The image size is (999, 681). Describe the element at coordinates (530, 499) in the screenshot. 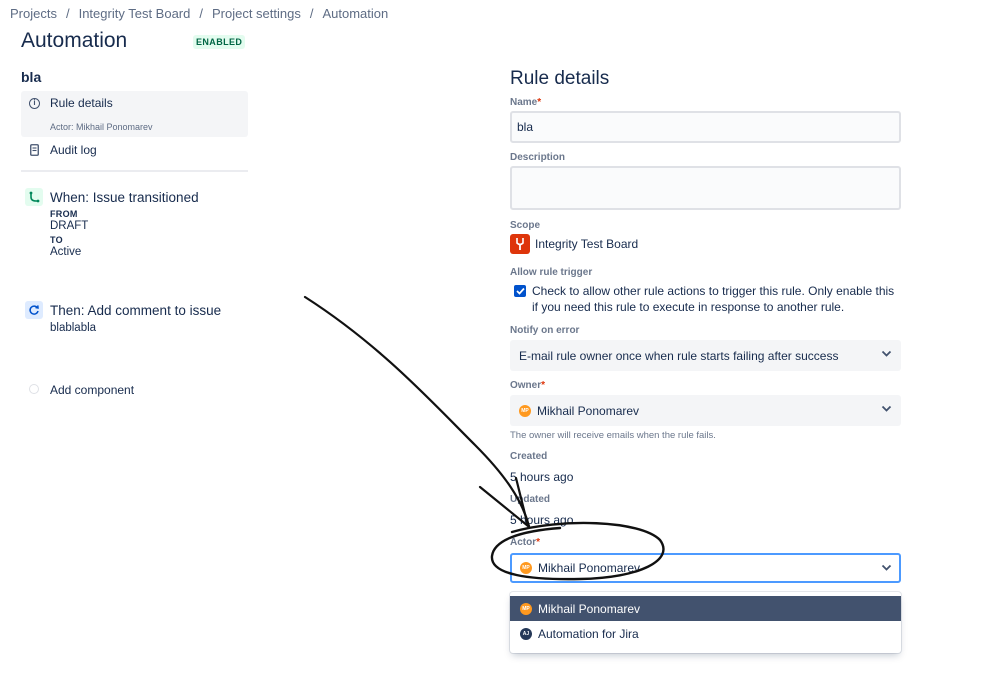

I see `updated-label: Updated` at that location.